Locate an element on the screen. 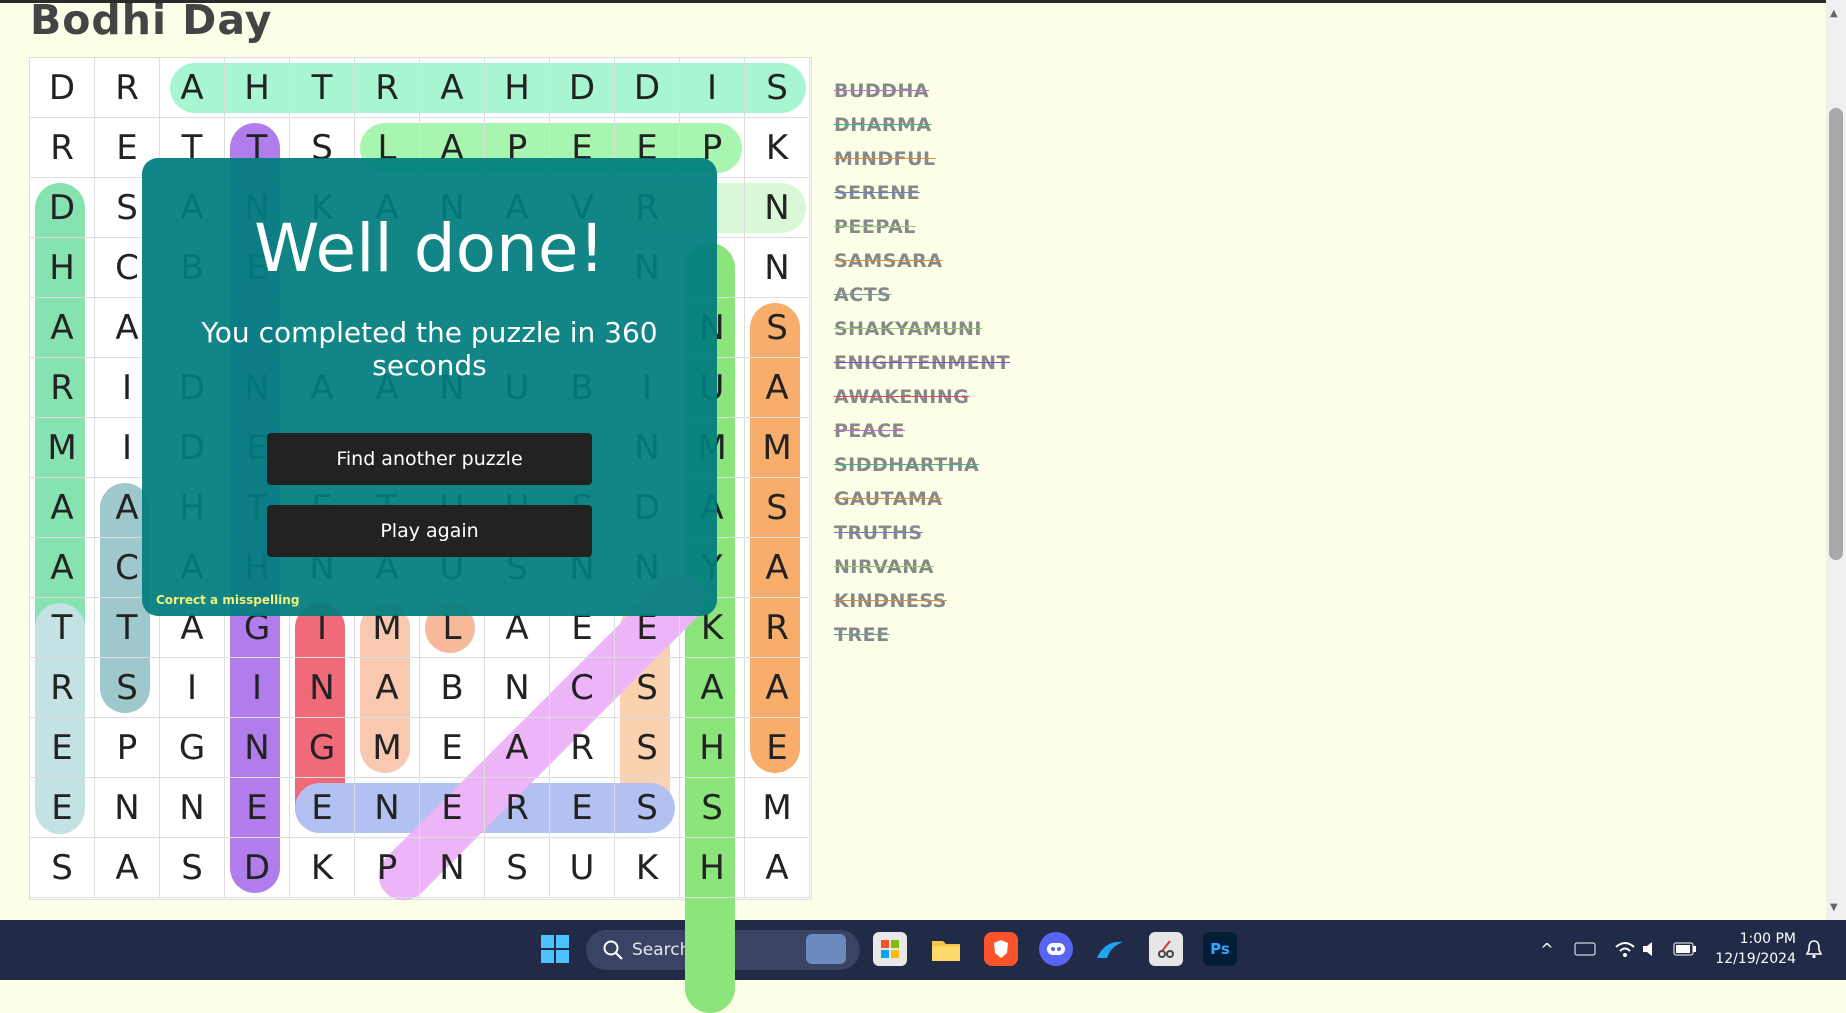  taskbar-clock: 1:00 PM 12/19/2024 is located at coordinates (1751, 949).